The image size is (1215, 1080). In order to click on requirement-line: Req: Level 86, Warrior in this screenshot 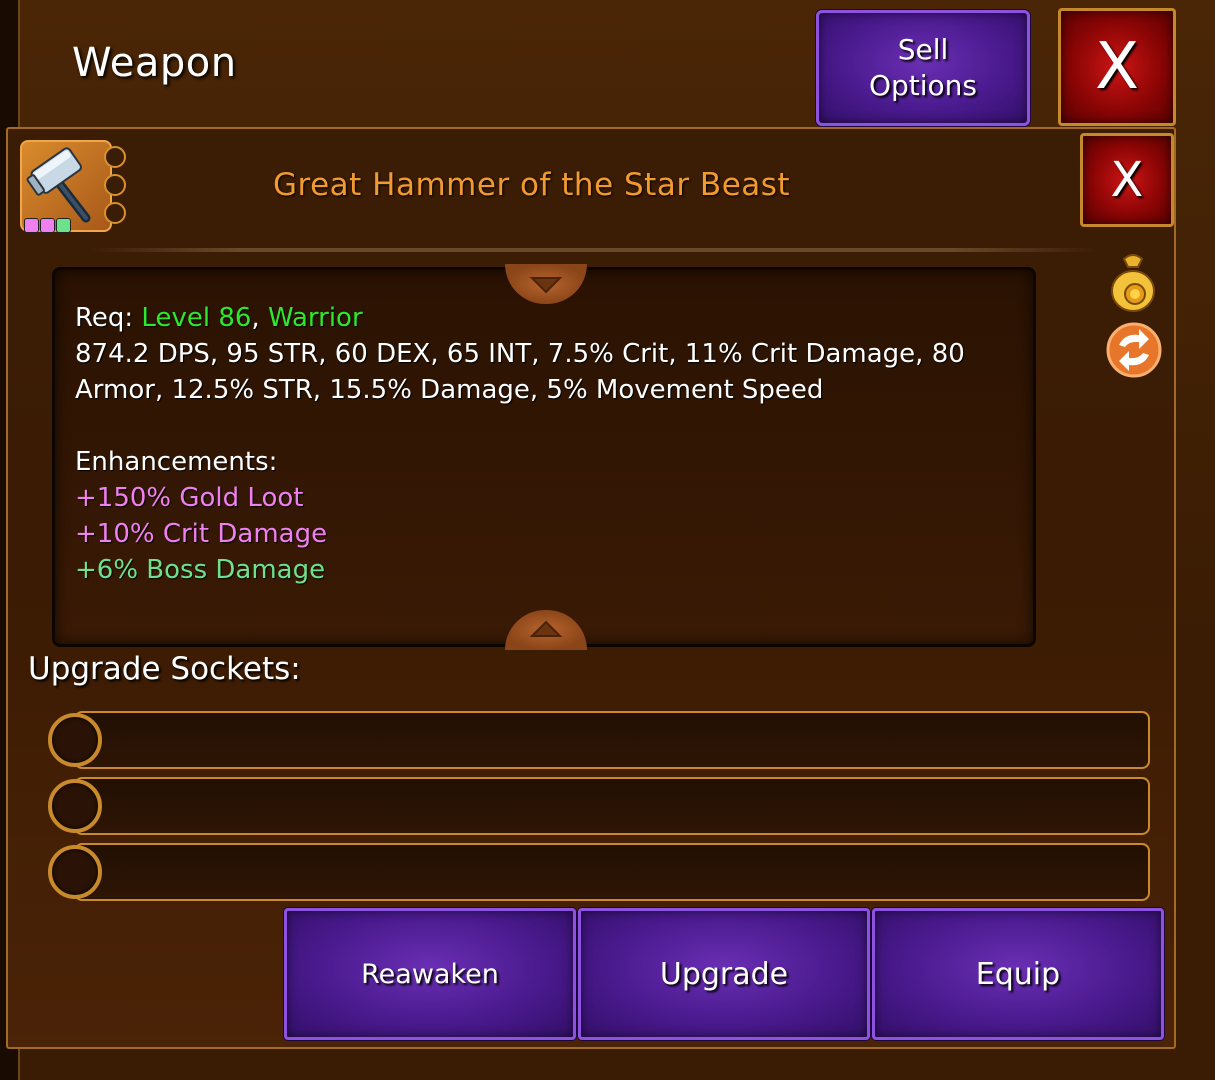, I will do `click(550, 318)`.